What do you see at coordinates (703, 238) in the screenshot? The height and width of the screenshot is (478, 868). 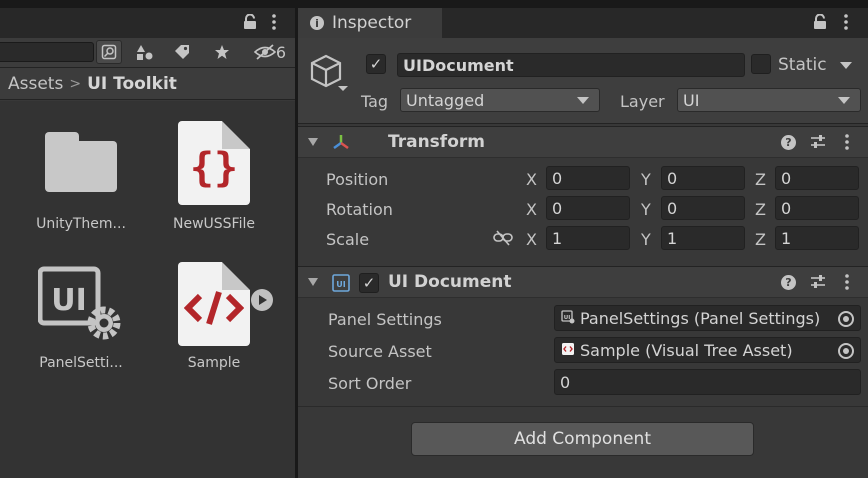 I see `scale-y-field: 1` at bounding box center [703, 238].